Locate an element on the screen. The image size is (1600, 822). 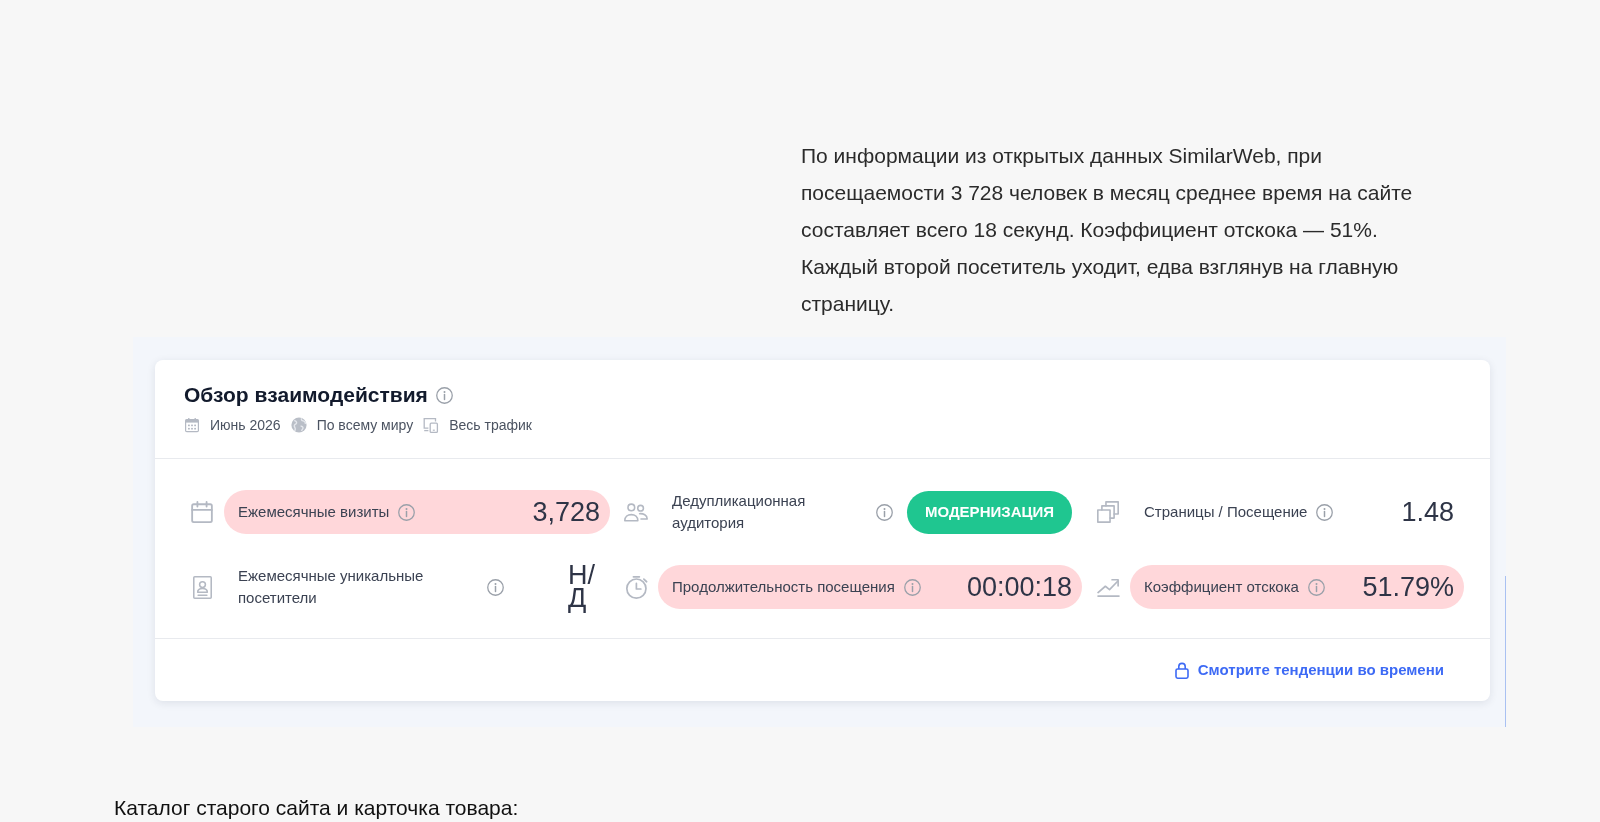
filter-label: По всему миру is located at coordinates (365, 425).